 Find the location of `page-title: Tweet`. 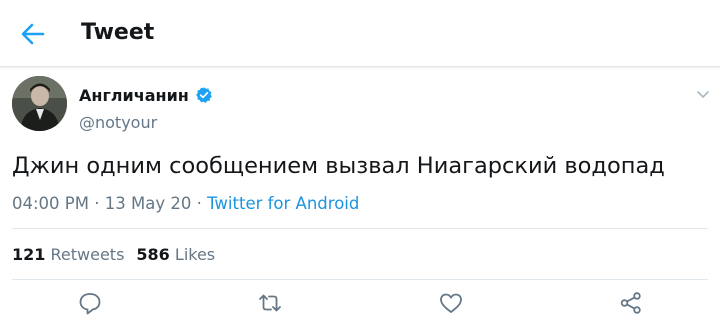

page-title: Tweet is located at coordinates (118, 32).